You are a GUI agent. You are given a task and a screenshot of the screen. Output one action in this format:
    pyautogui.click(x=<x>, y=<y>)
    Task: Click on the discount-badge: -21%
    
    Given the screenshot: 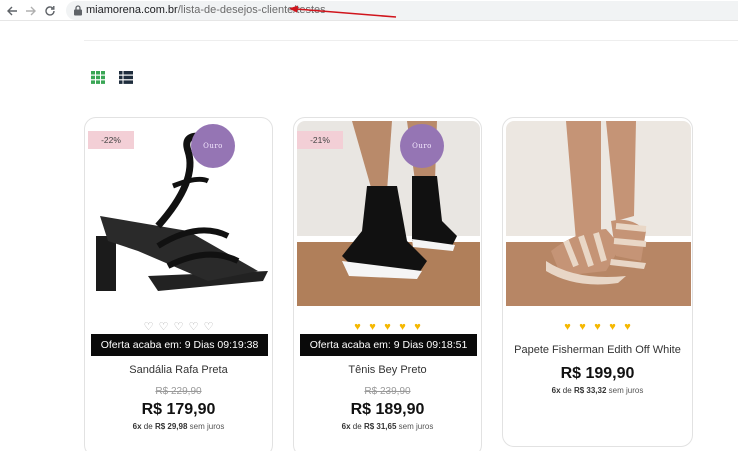 What is the action you would take?
    pyautogui.click(x=320, y=140)
    